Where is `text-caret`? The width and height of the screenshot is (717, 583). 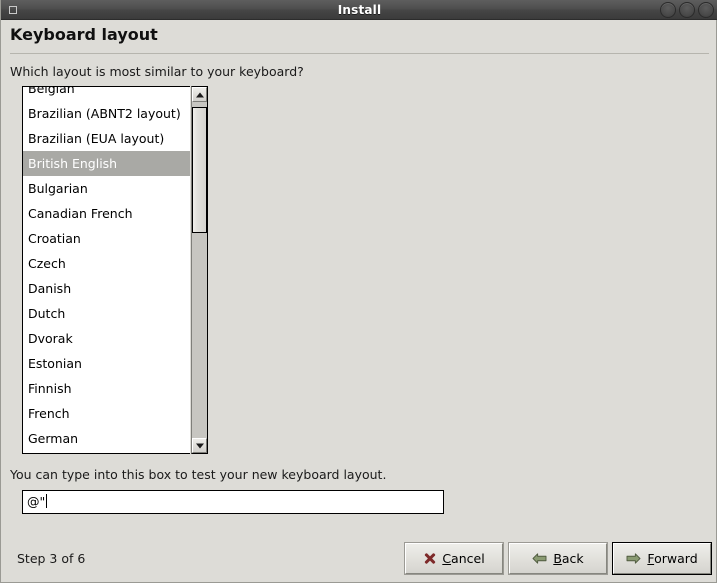
text-caret is located at coordinates (47, 501).